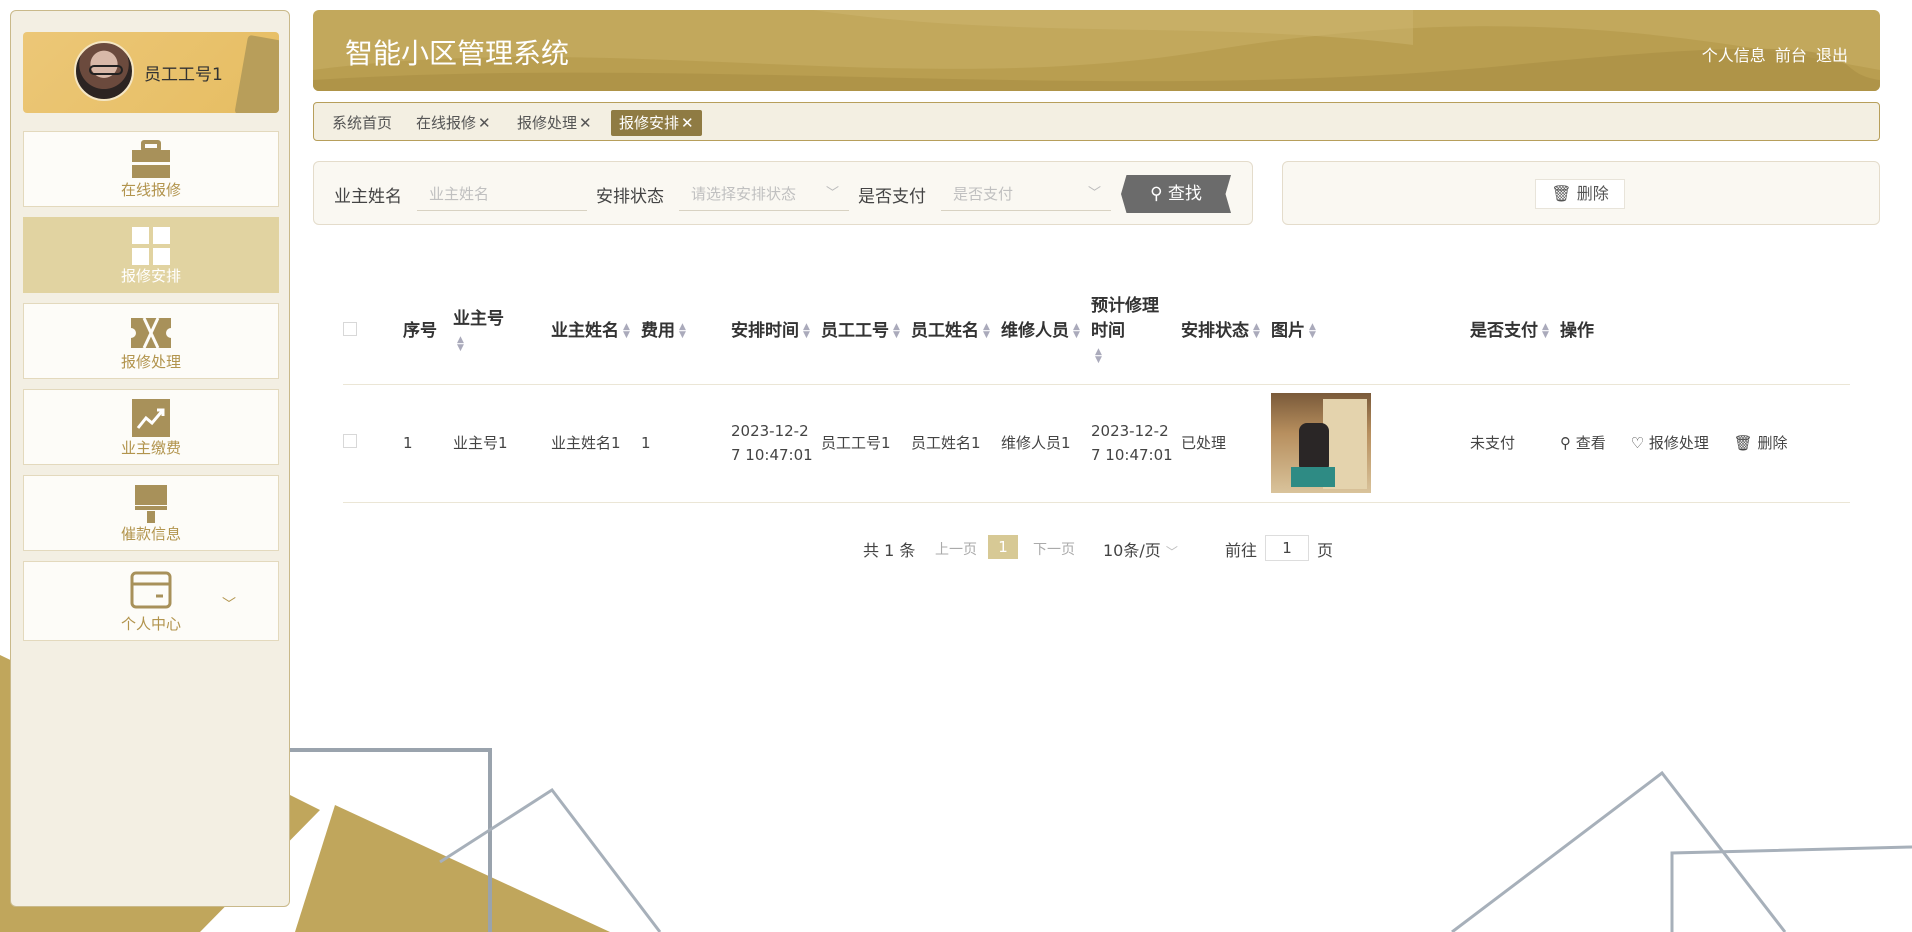 The height and width of the screenshot is (932, 1912). Describe the element at coordinates (151, 333) in the screenshot. I see `ticket-icon` at that location.